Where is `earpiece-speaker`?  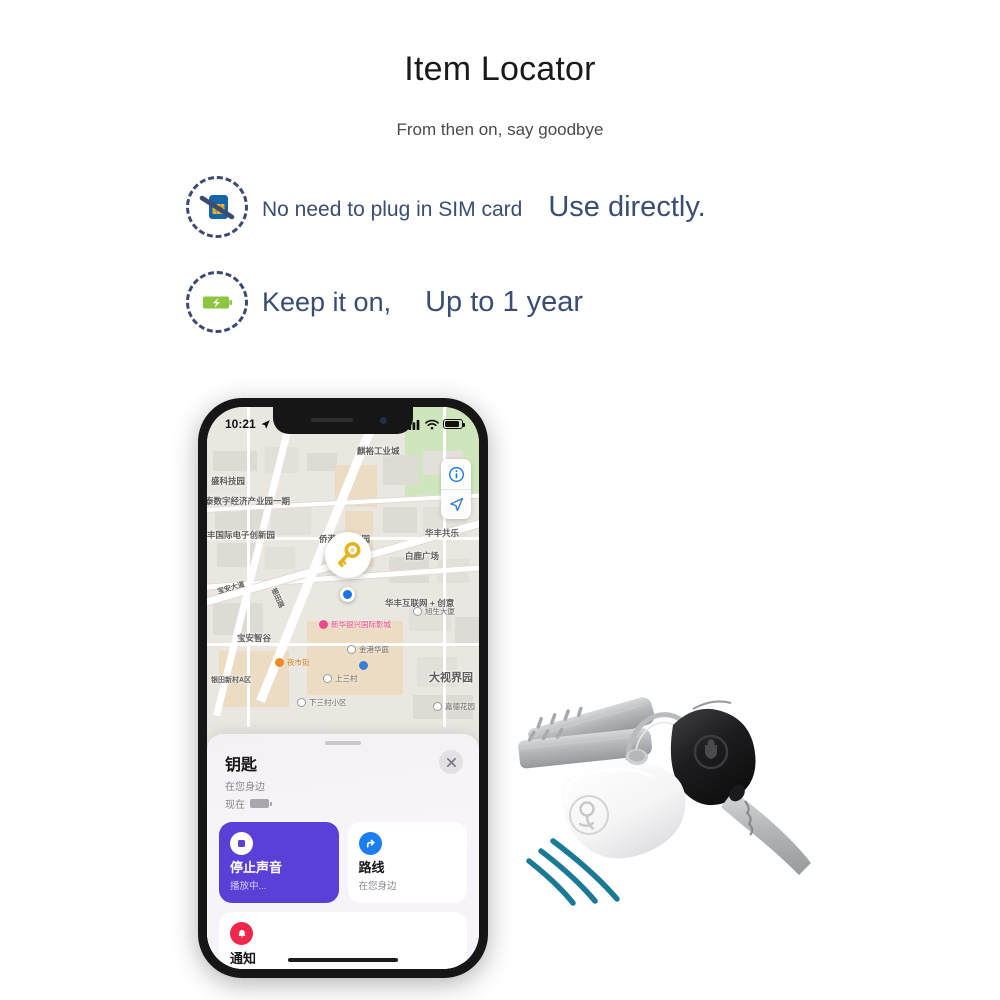
earpiece-speaker is located at coordinates (332, 420).